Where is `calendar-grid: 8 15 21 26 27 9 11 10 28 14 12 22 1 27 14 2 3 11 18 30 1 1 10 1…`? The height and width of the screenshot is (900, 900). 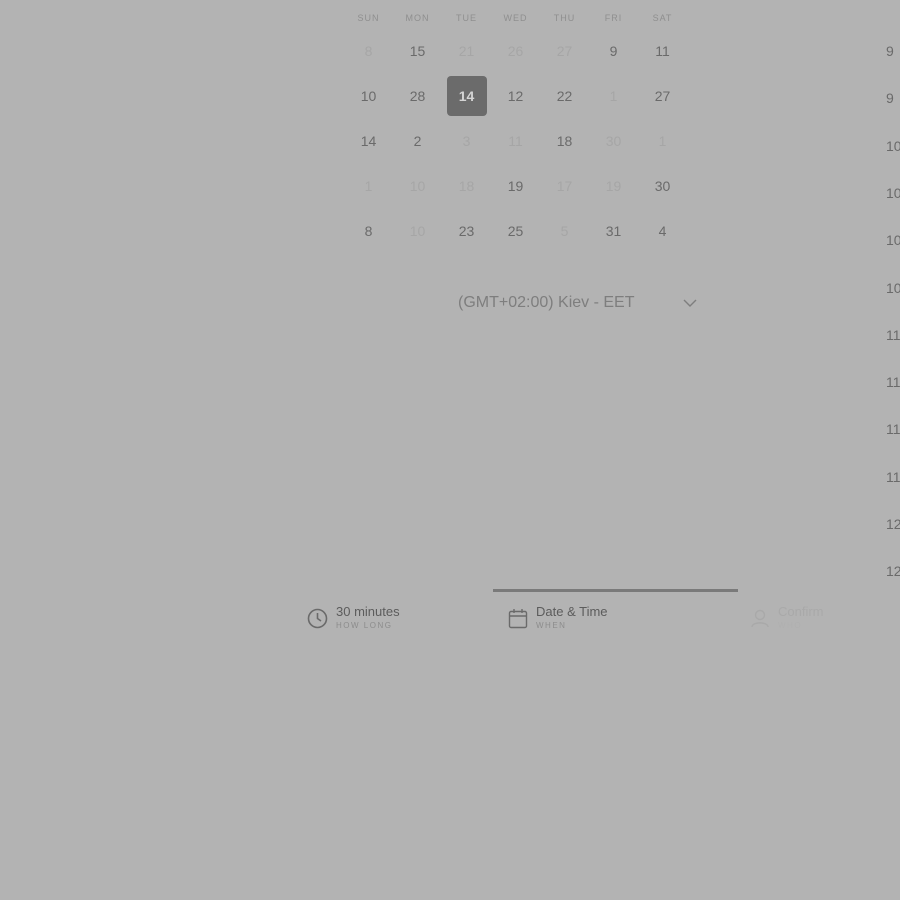
calendar-grid: 8 15 21 26 27 9 11 10 28 14 12 22 1 27 14 2 3 11 18 30 1 1 10 1… is located at coordinates (515, 140).